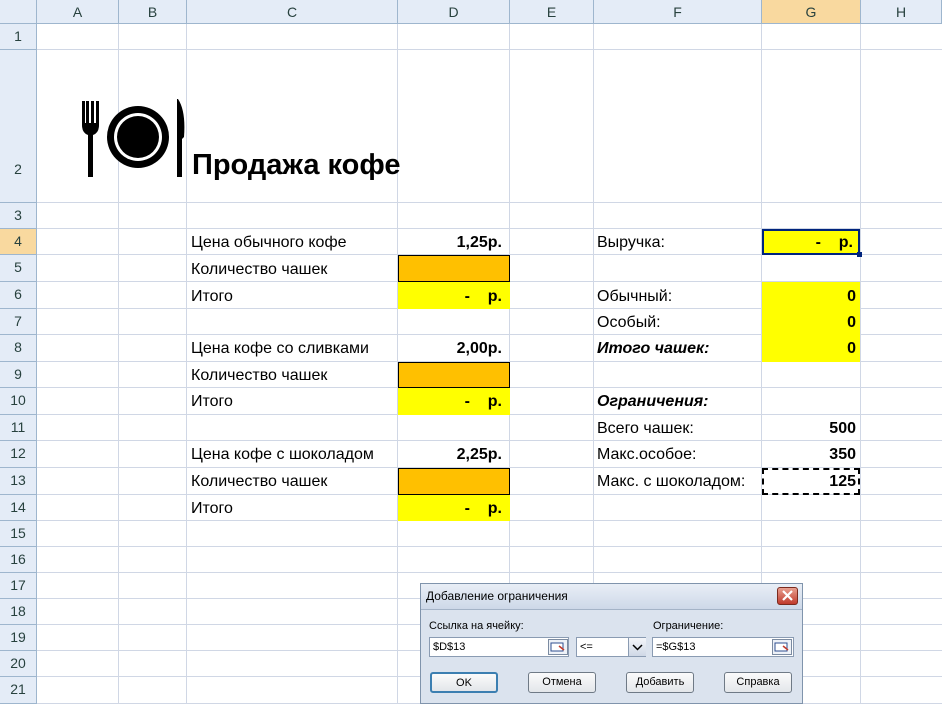 The width and height of the screenshot is (942, 704). What do you see at coordinates (18, 428) in the screenshot?
I see `row-header-11: 11` at bounding box center [18, 428].